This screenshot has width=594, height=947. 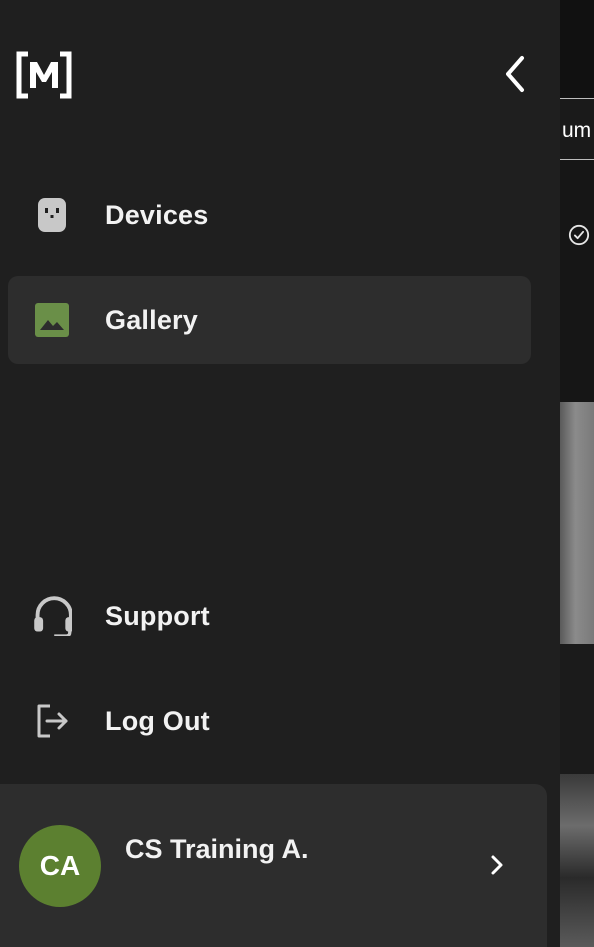 I want to click on background-topbar, so click(x=577, y=49).